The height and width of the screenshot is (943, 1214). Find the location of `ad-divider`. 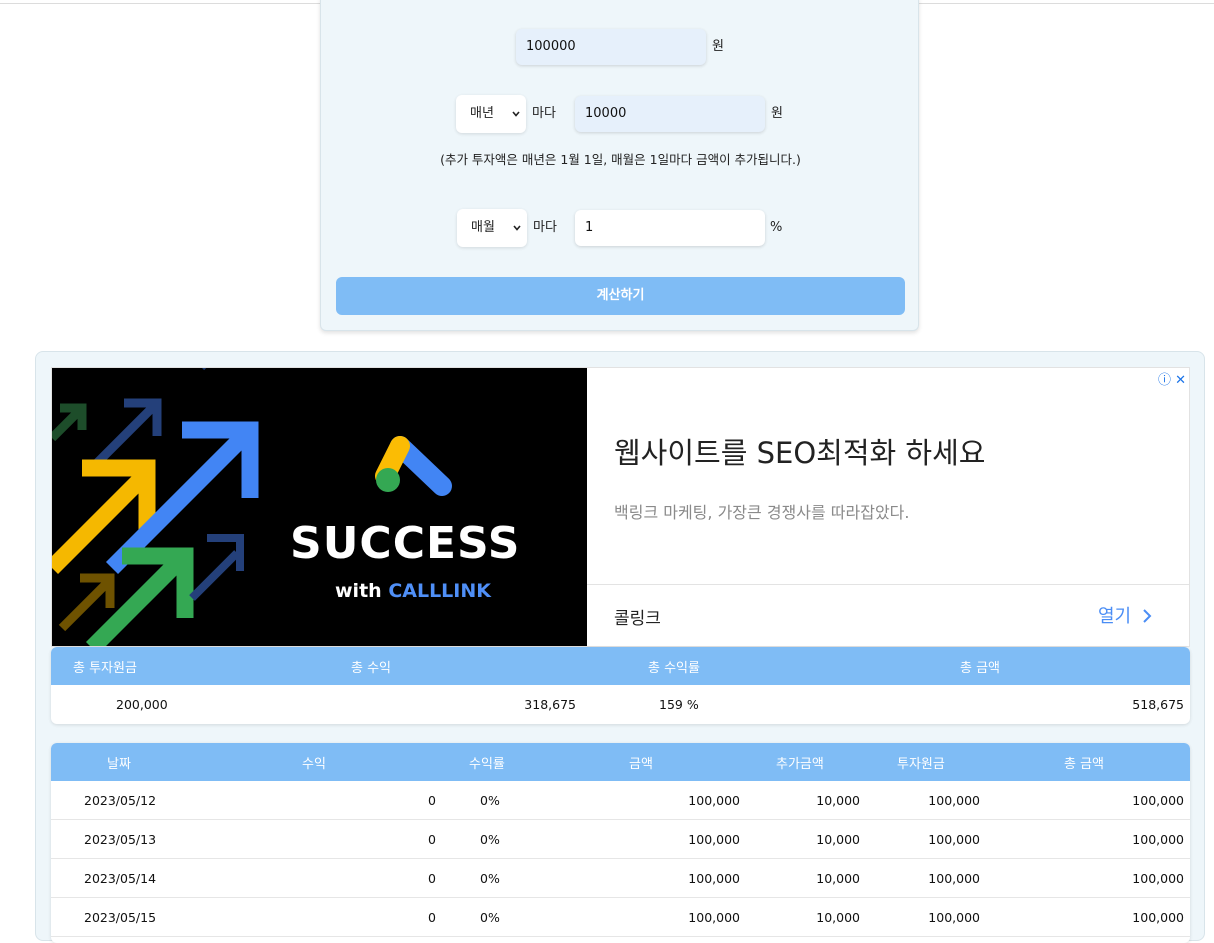

ad-divider is located at coordinates (888, 584).